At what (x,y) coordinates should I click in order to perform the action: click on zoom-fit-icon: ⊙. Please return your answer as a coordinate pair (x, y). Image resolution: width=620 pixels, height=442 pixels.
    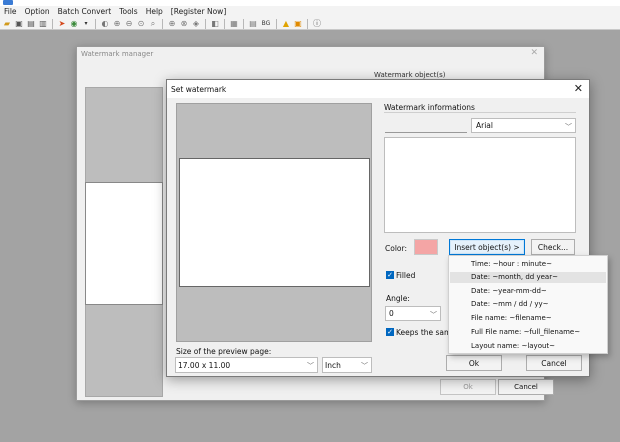
    Looking at the image, I should click on (141, 24).